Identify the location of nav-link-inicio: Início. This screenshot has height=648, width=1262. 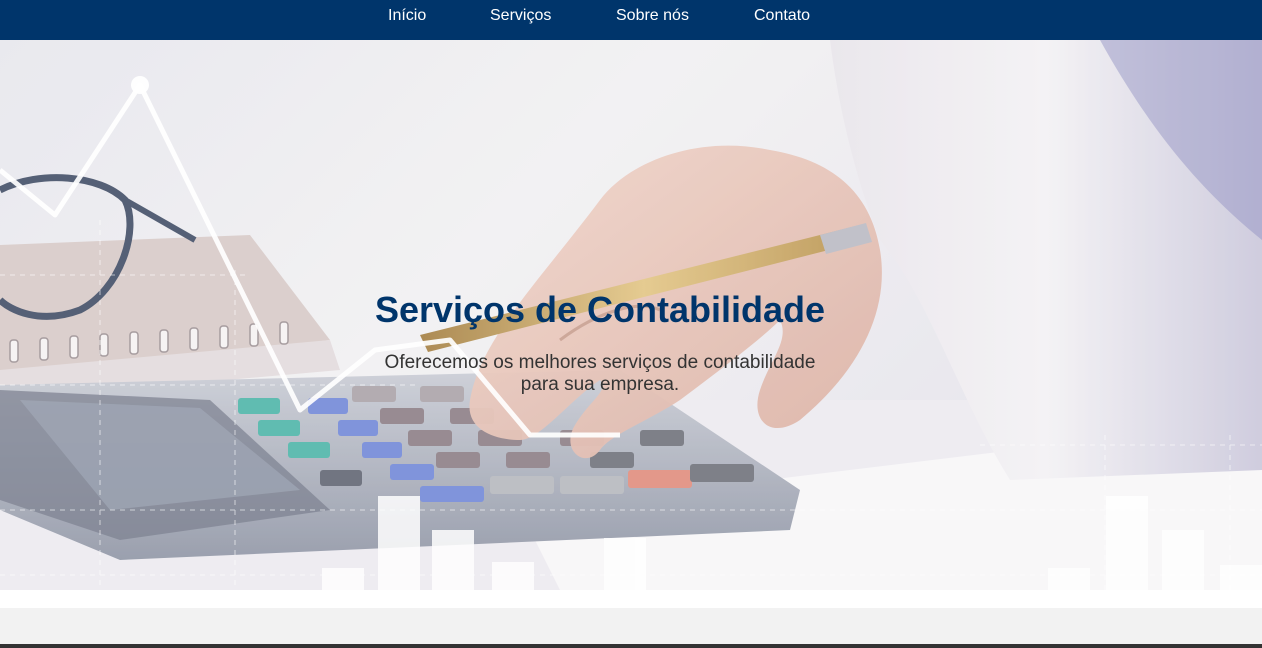
(407, 16).